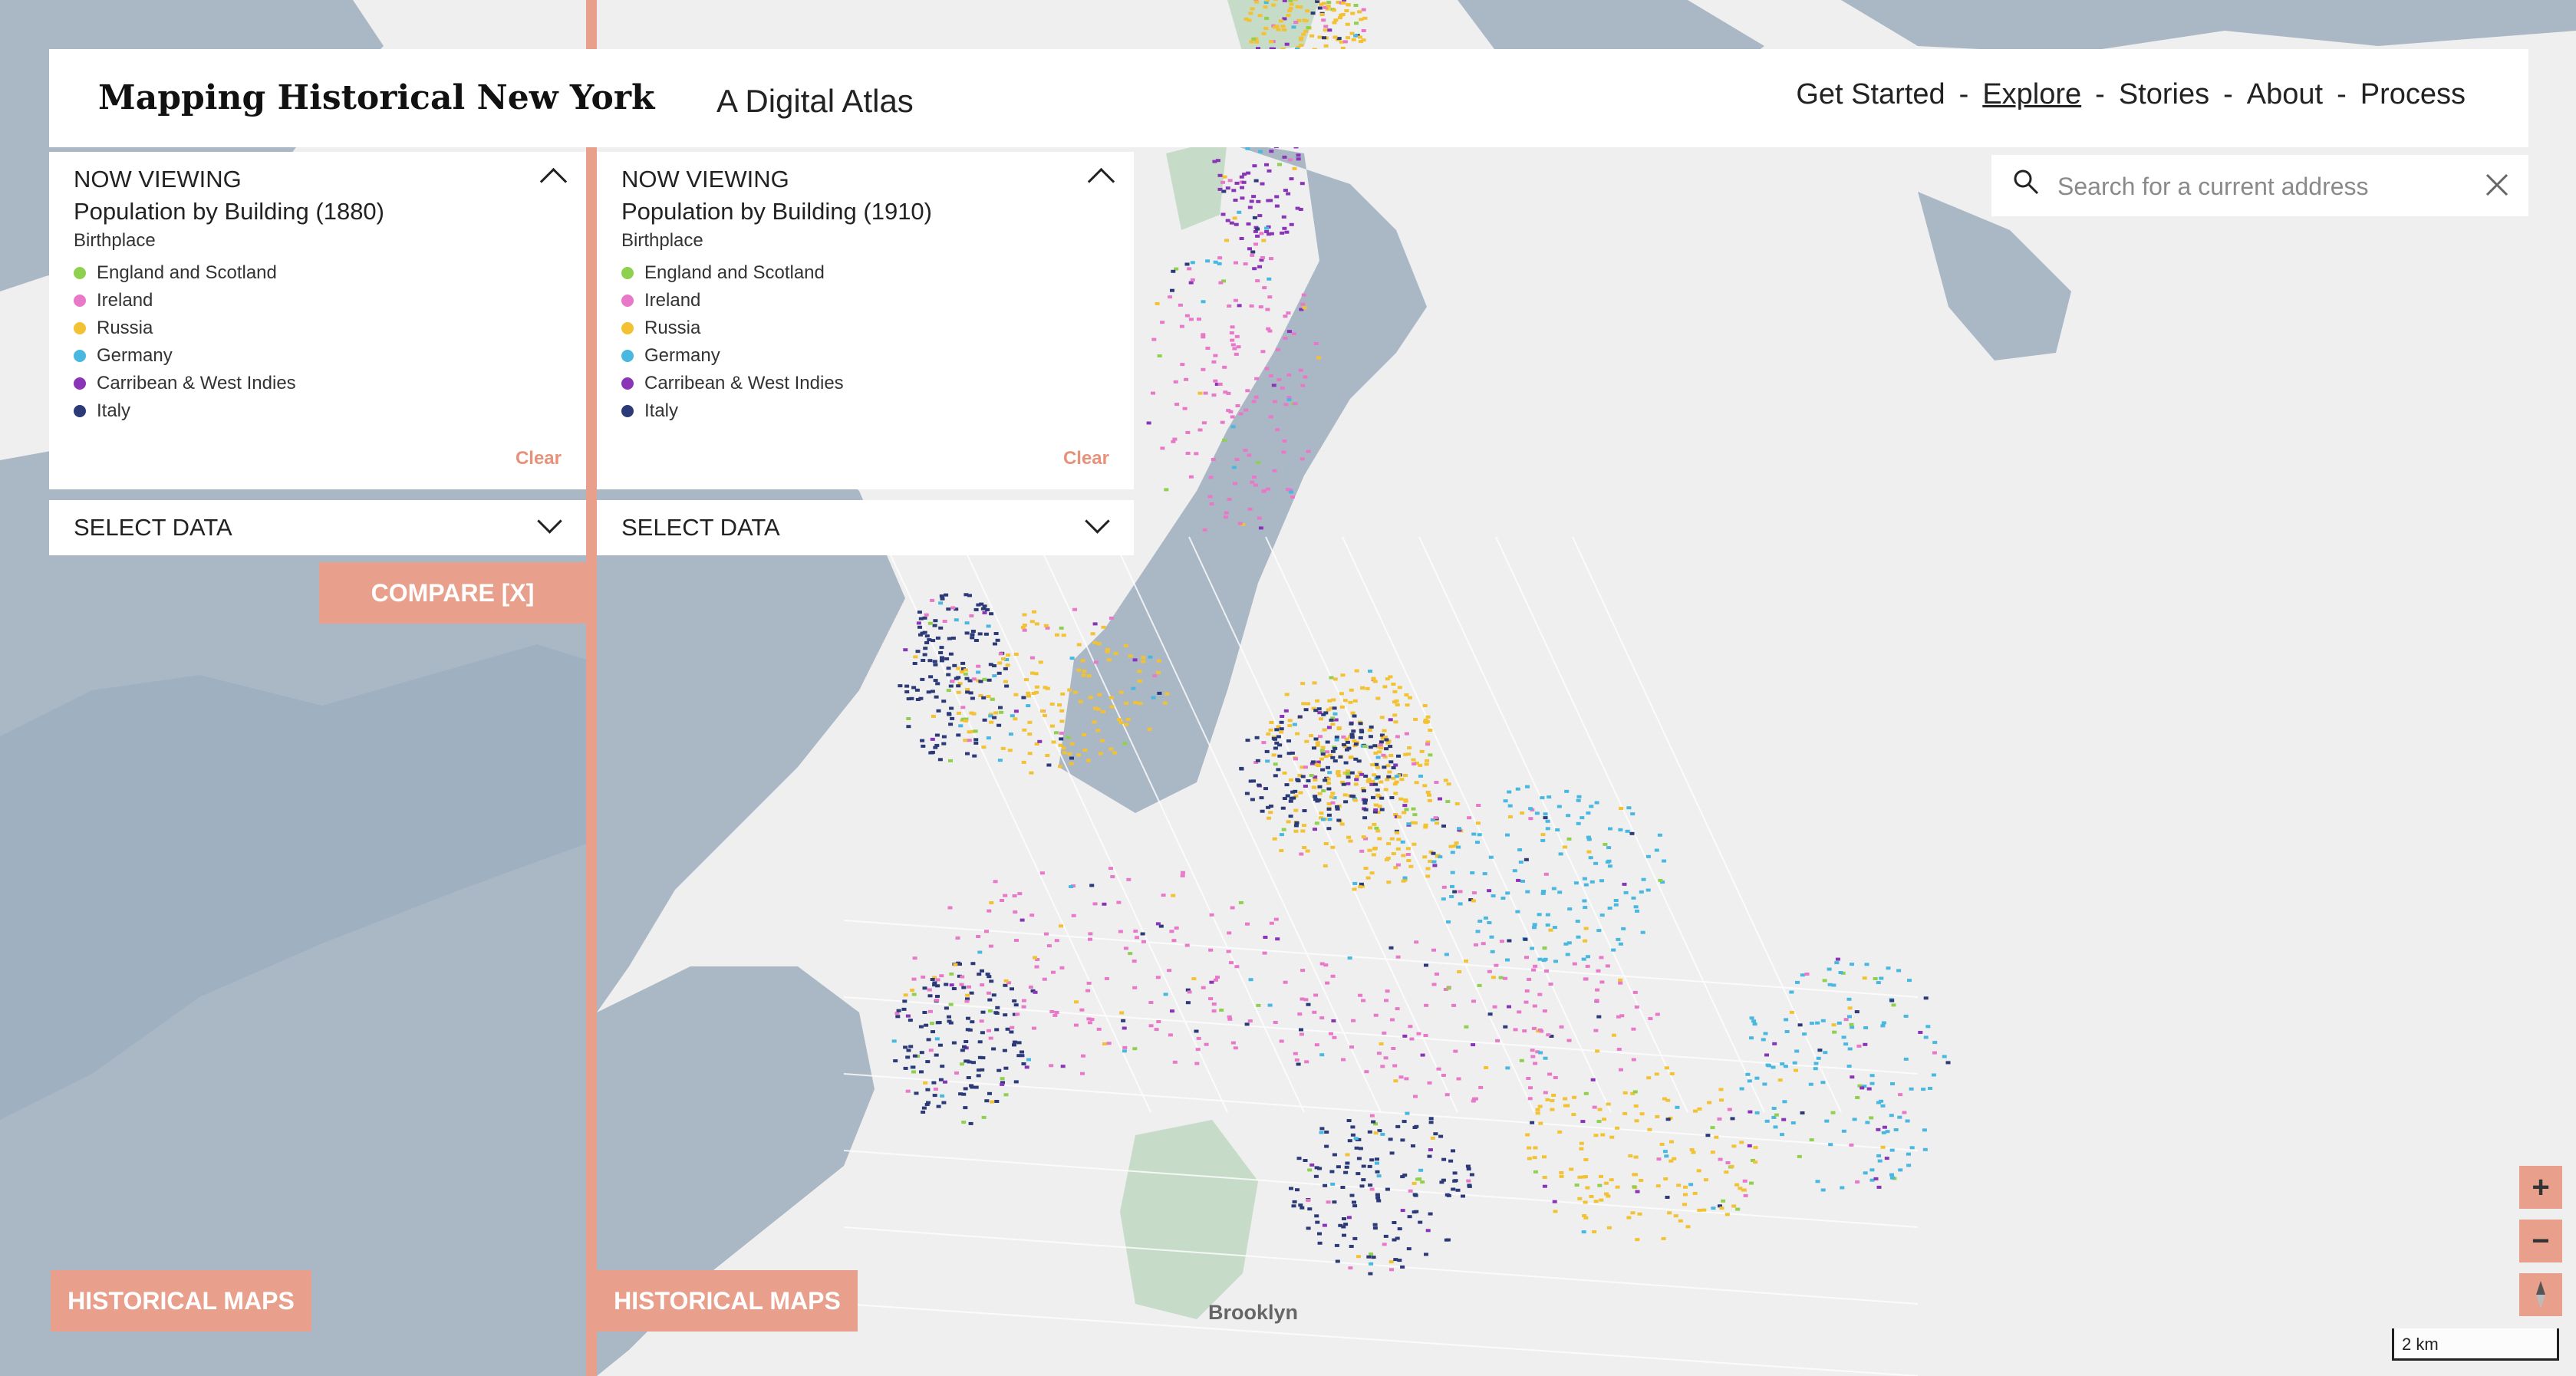  Describe the element at coordinates (2285, 94) in the screenshot. I see `nav-about: About` at that location.